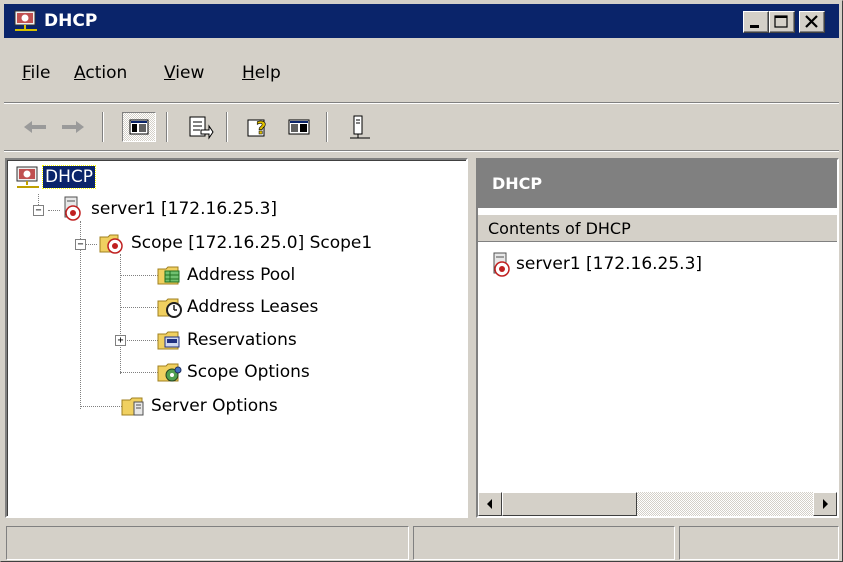 The width and height of the screenshot is (843, 562). What do you see at coordinates (657, 228) in the screenshot?
I see `column-header-contents: Contents of DHCP` at bounding box center [657, 228].